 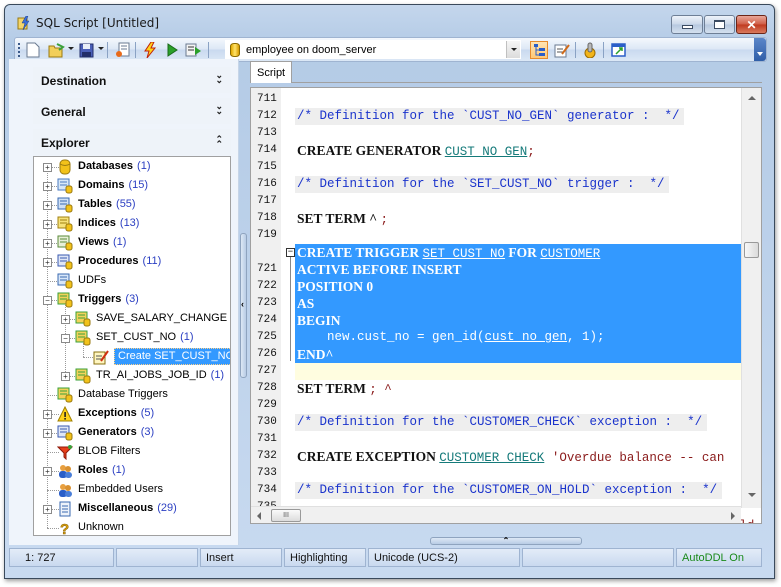 What do you see at coordinates (145, 337) in the screenshot?
I see `tree-item-label: SET_CUST_NO (1)` at bounding box center [145, 337].